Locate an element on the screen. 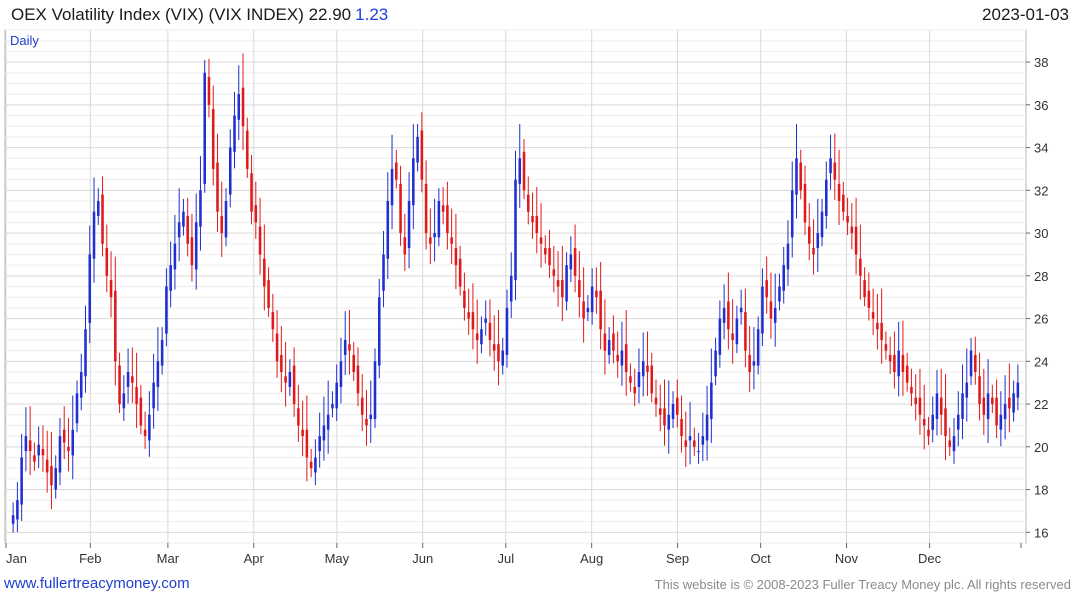 Image resolution: width=1075 pixels, height=600 pixels. website-link: www.fullertreacymoney.com is located at coordinates (97, 583).